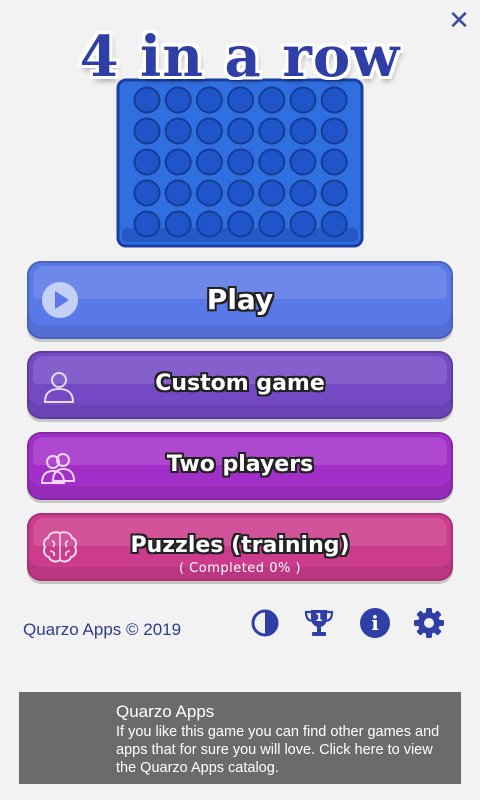 The height and width of the screenshot is (800, 480). I want to click on play-label: Play, so click(240, 299).